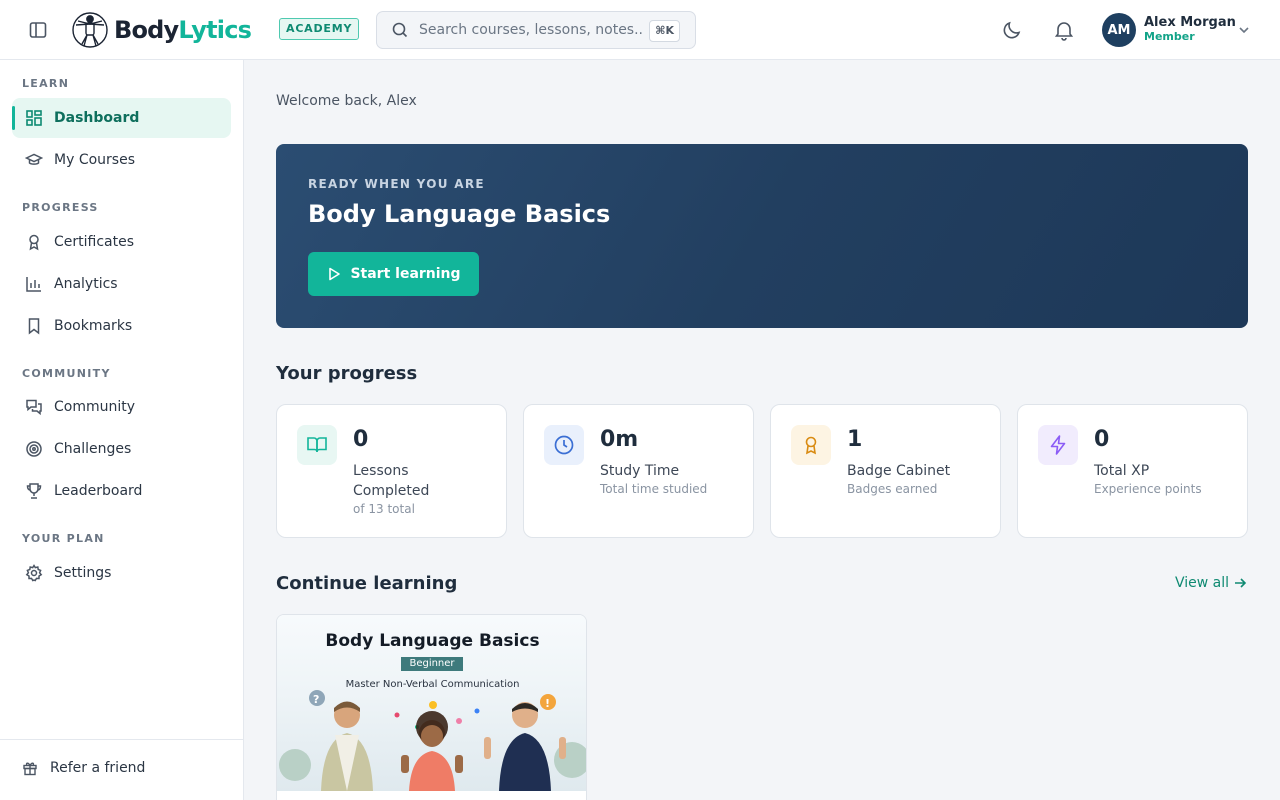  What do you see at coordinates (391, 481) in the screenshot?
I see `stat-label: Lessons Completed` at bounding box center [391, 481].